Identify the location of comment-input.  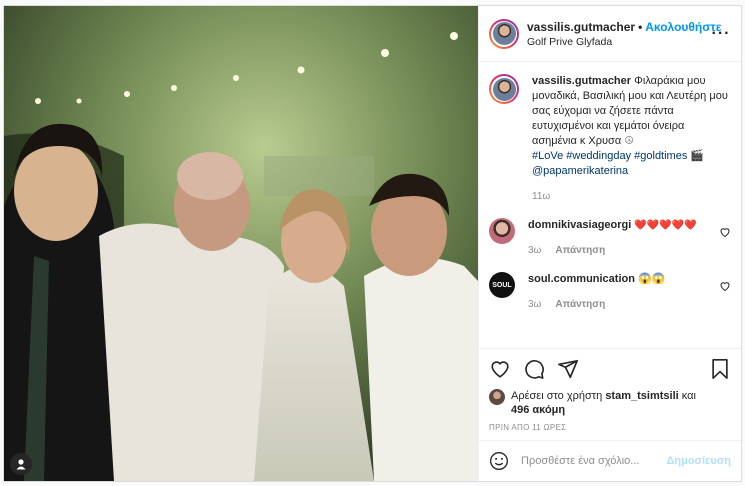
(593, 461).